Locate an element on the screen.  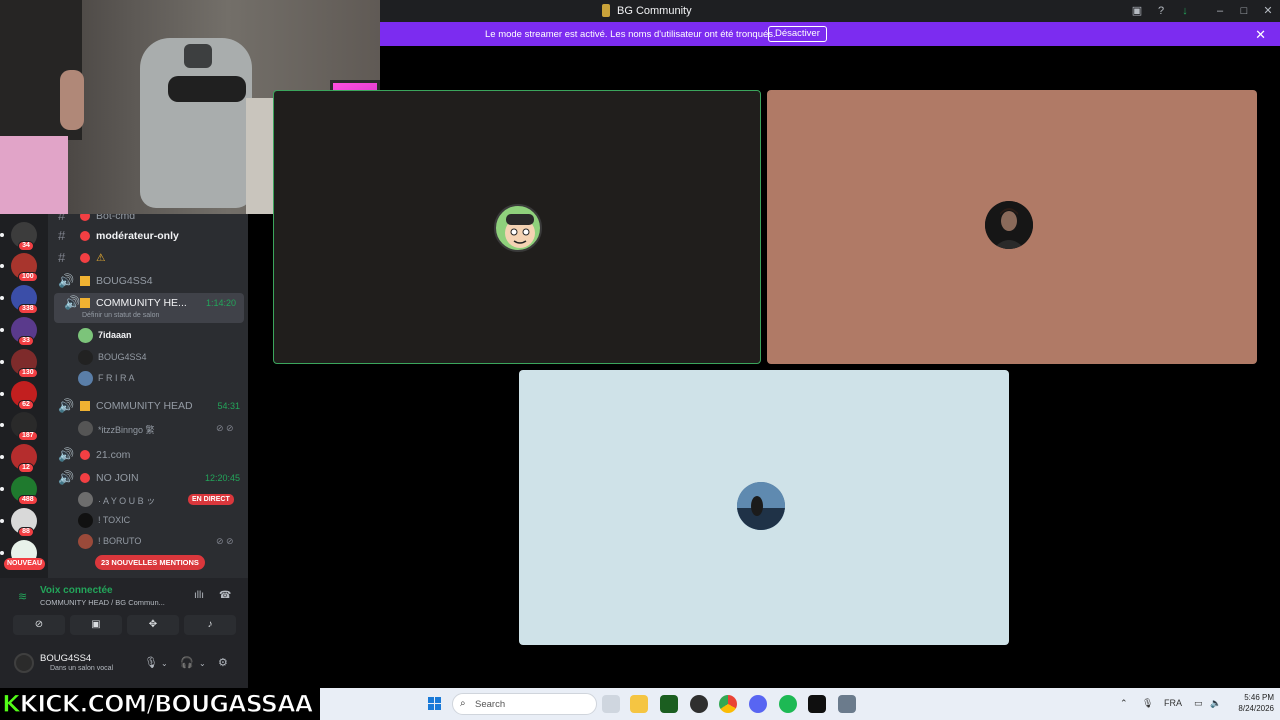
volume-icon: 🔈 is located at coordinates (1215, 703).